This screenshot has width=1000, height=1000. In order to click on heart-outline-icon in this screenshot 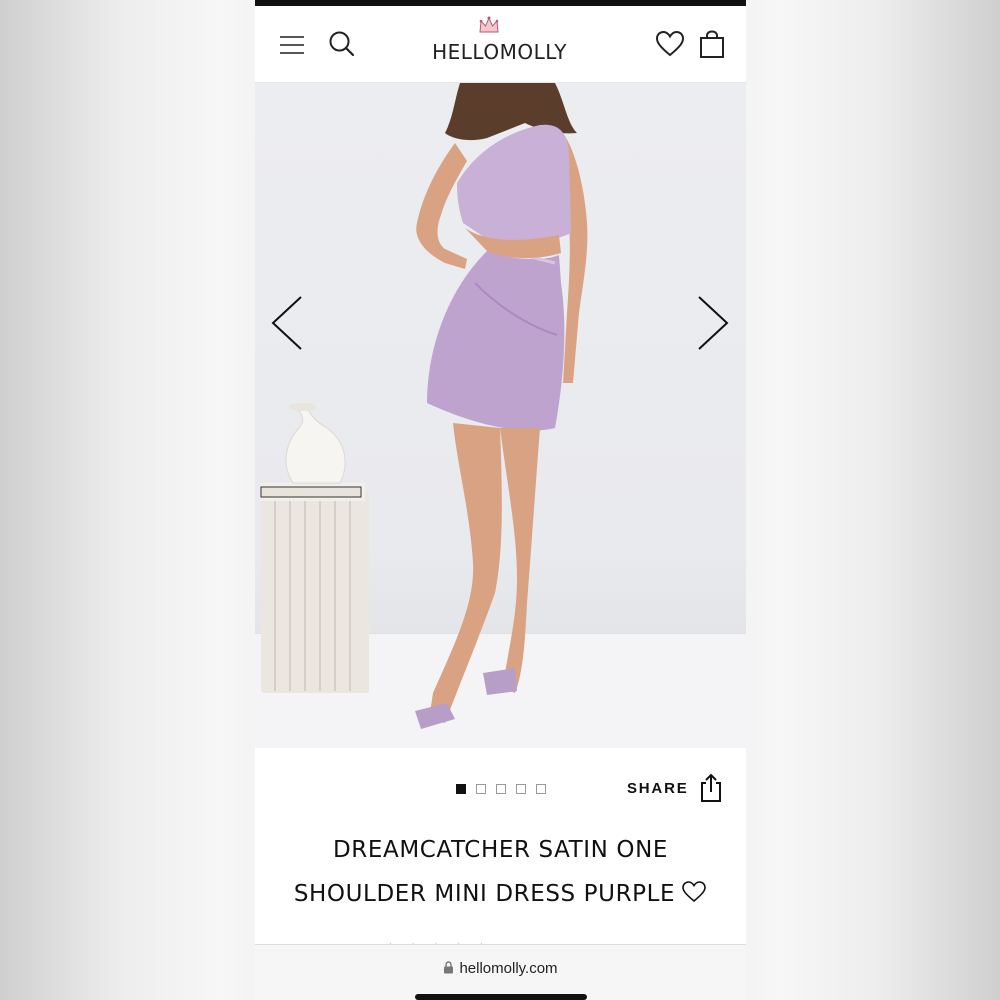, I will do `click(694, 897)`.